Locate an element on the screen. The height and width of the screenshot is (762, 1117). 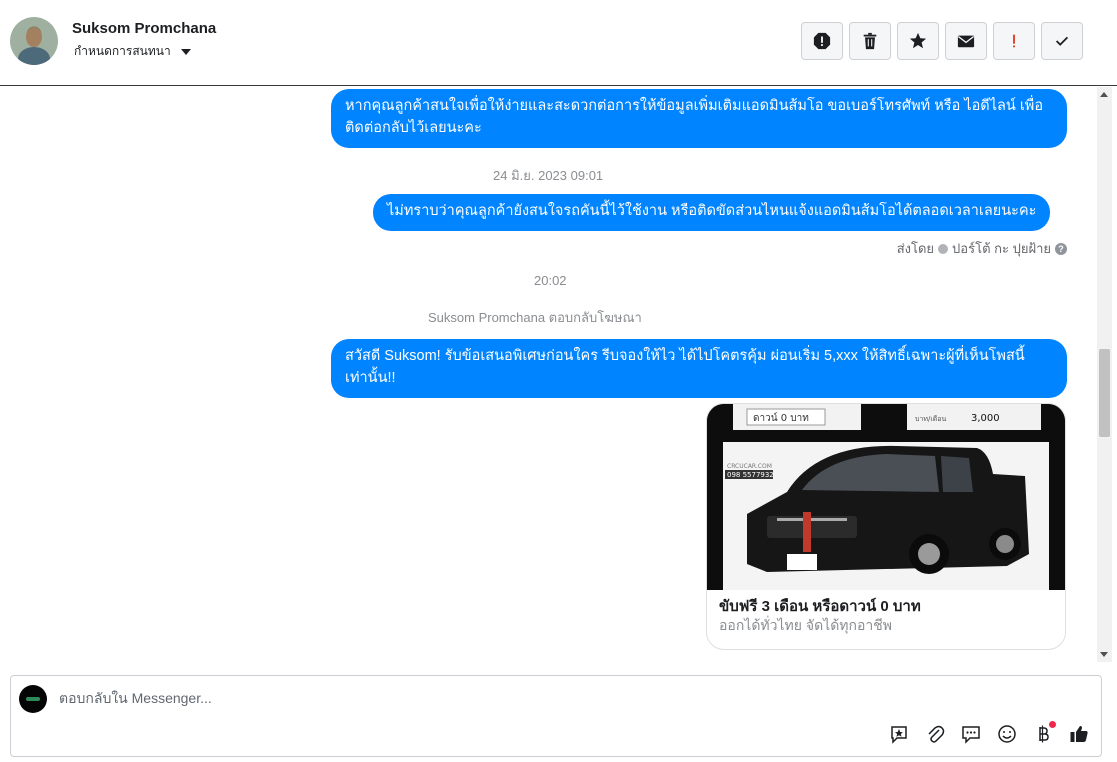
ad-card-subtitle: ออกได้ทั่วไทย จัดได้ทุกอาชีพ is located at coordinates (806, 625).